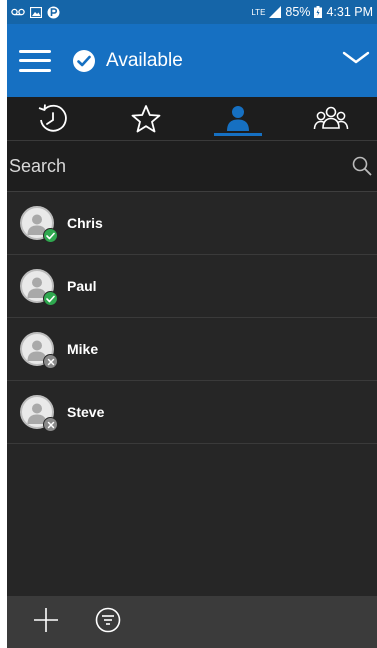 This screenshot has width=377, height=648. Describe the element at coordinates (258, 12) in the screenshot. I see `network-type-label: LTE` at that location.